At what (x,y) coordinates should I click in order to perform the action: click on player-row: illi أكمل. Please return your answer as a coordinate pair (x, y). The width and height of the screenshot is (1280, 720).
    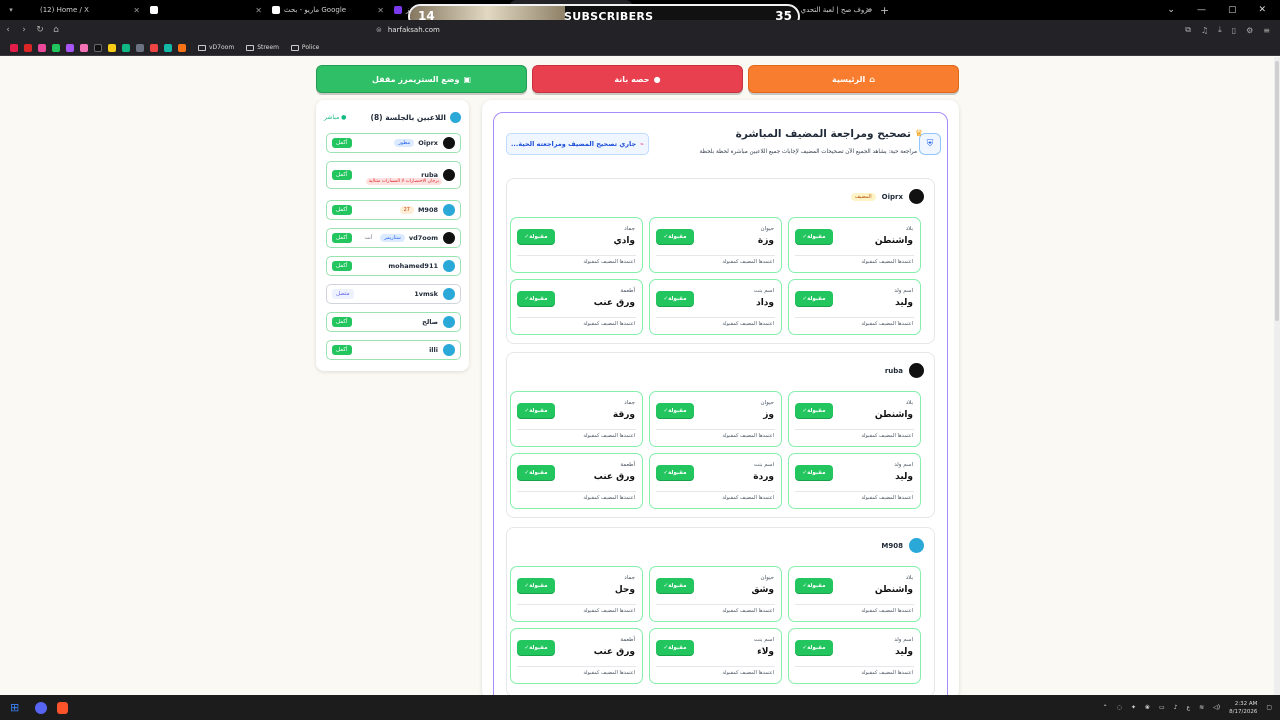
    Looking at the image, I should click on (393, 350).